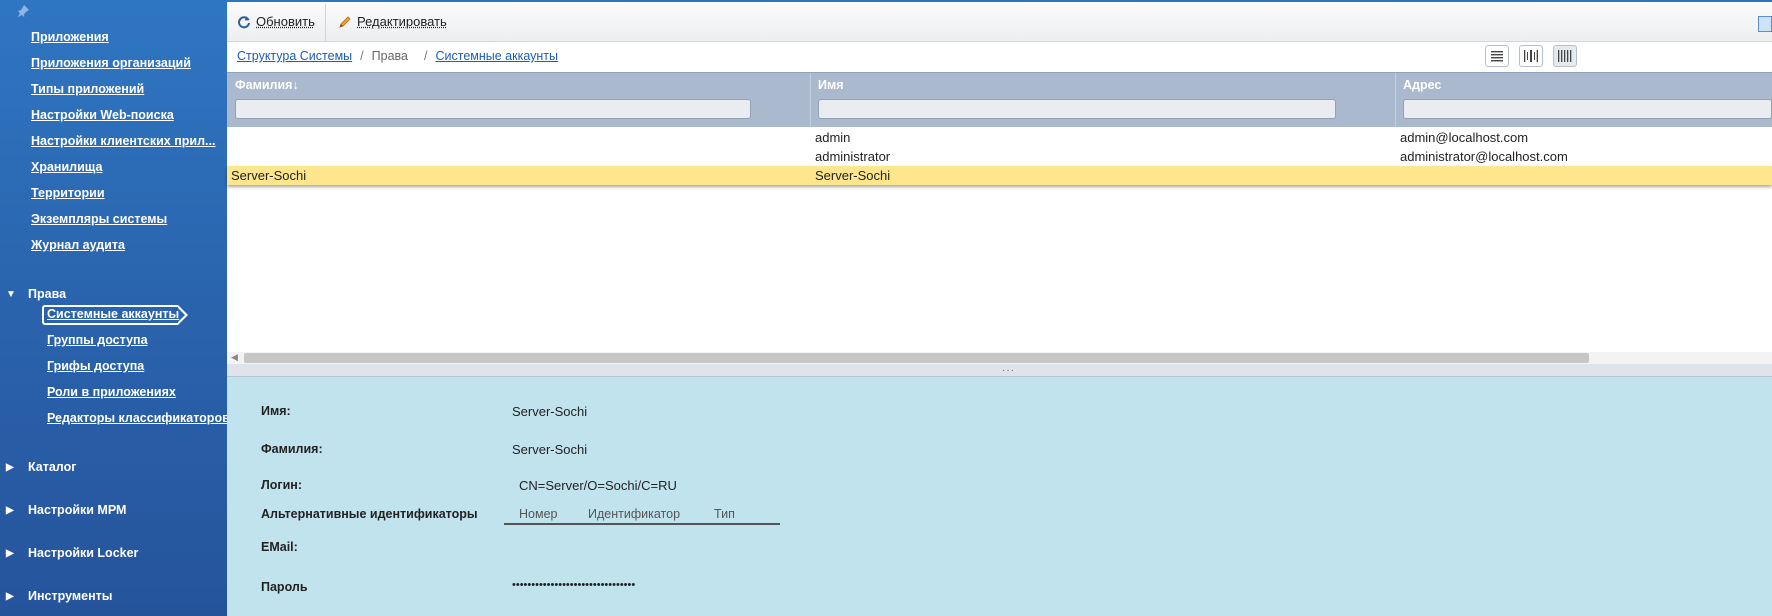 The image size is (1772, 616). I want to click on sidebar-item-audit-log: Журнал аудита, so click(78, 245).